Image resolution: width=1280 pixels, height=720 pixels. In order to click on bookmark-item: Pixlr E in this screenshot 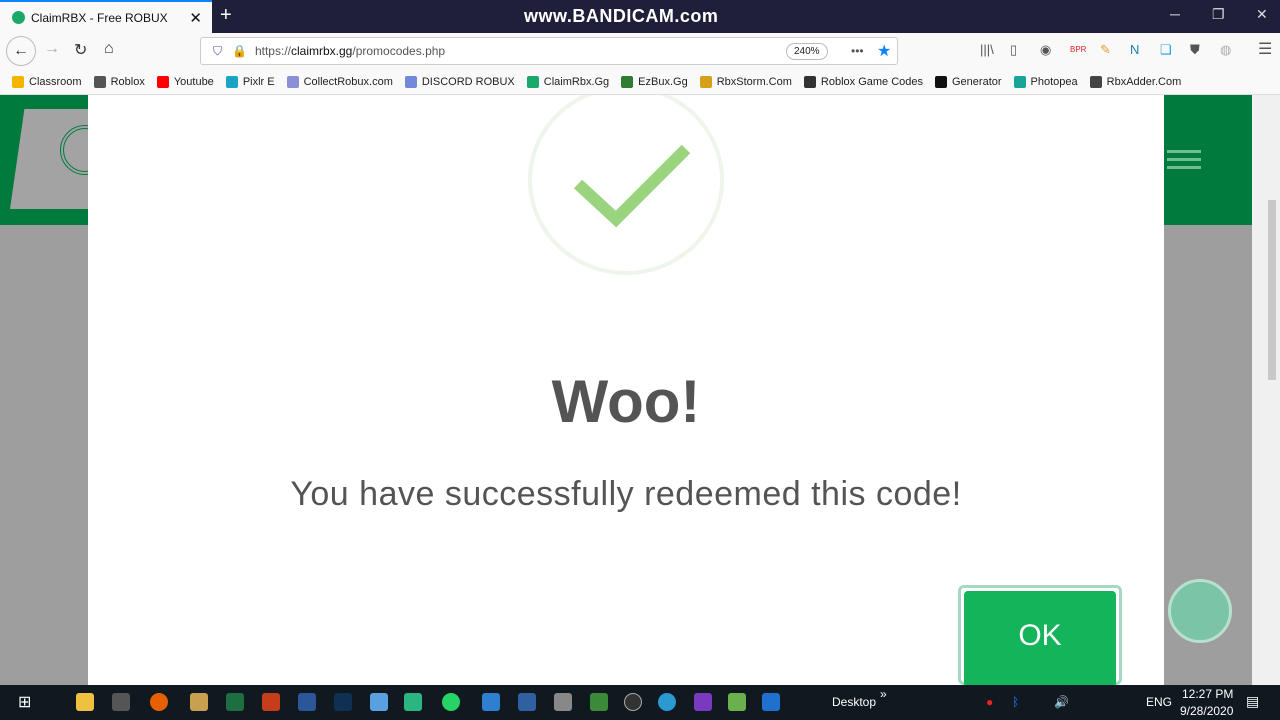, I will do `click(250, 81)`.